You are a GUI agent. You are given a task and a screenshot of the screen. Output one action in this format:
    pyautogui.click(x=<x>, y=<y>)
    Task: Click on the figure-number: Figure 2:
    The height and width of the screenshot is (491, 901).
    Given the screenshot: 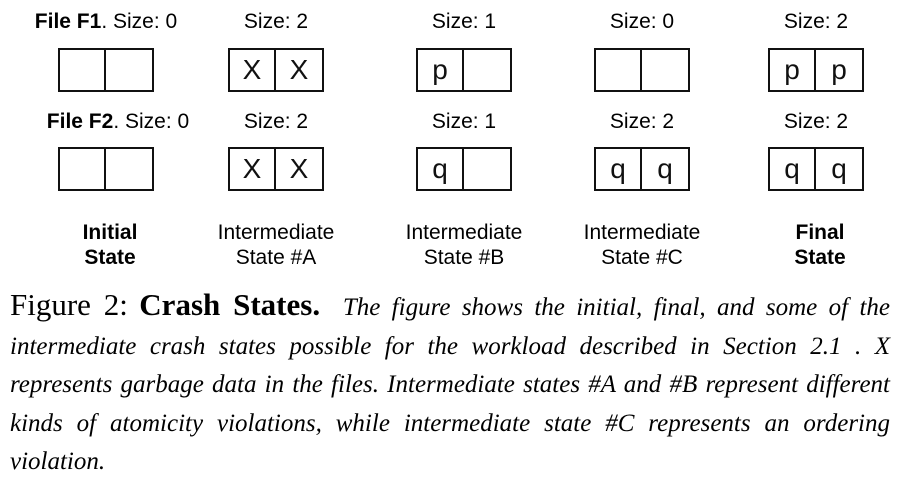 What is the action you would take?
    pyautogui.click(x=69, y=304)
    